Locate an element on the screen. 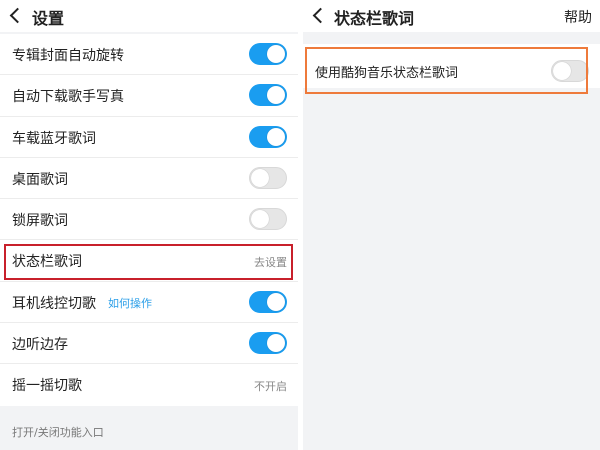 The height and width of the screenshot is (450, 600). setting-label: 边听边存 is located at coordinates (40, 345).